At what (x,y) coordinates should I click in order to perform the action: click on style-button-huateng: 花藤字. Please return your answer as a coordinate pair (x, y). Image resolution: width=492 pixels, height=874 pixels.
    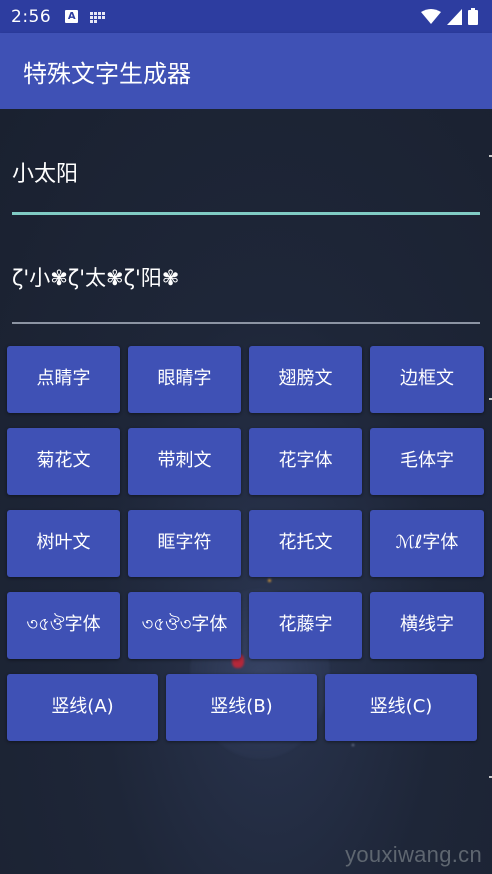
    Looking at the image, I should click on (305, 625).